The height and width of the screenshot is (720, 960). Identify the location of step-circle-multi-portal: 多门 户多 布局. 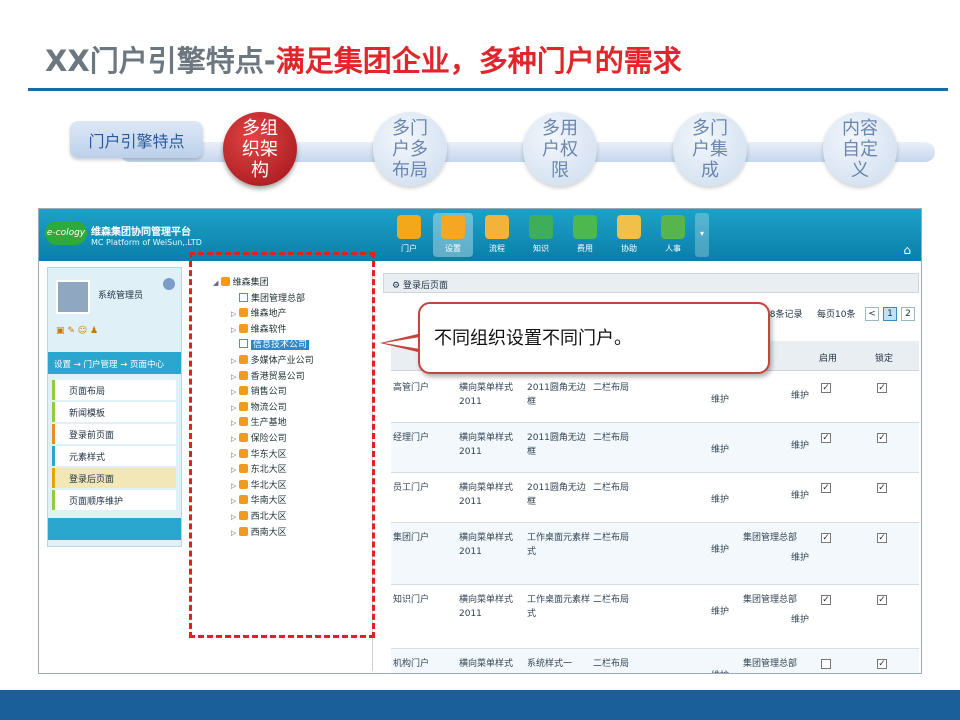
(410, 149).